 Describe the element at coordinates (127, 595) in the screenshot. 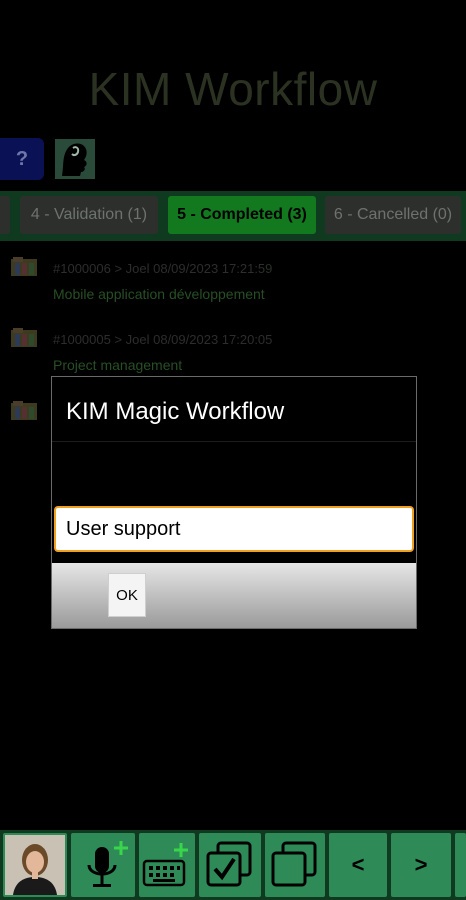

I see `ok-button: OK` at that location.